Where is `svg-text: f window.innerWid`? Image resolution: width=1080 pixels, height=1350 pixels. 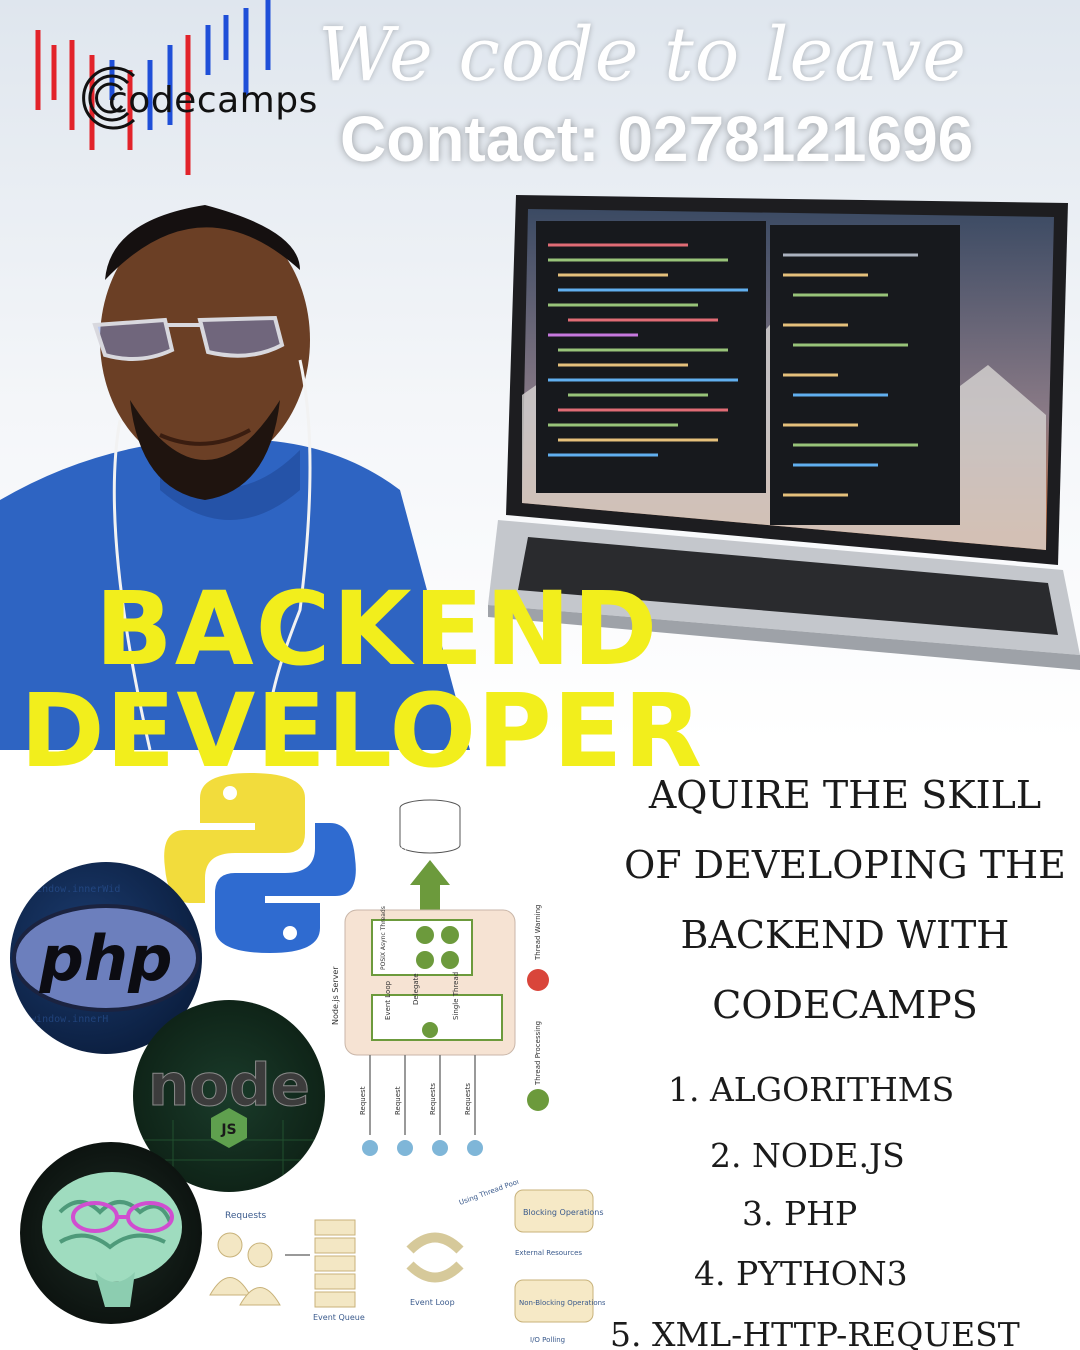 svg-text: f window.innerWid is located at coordinates (69, 889).